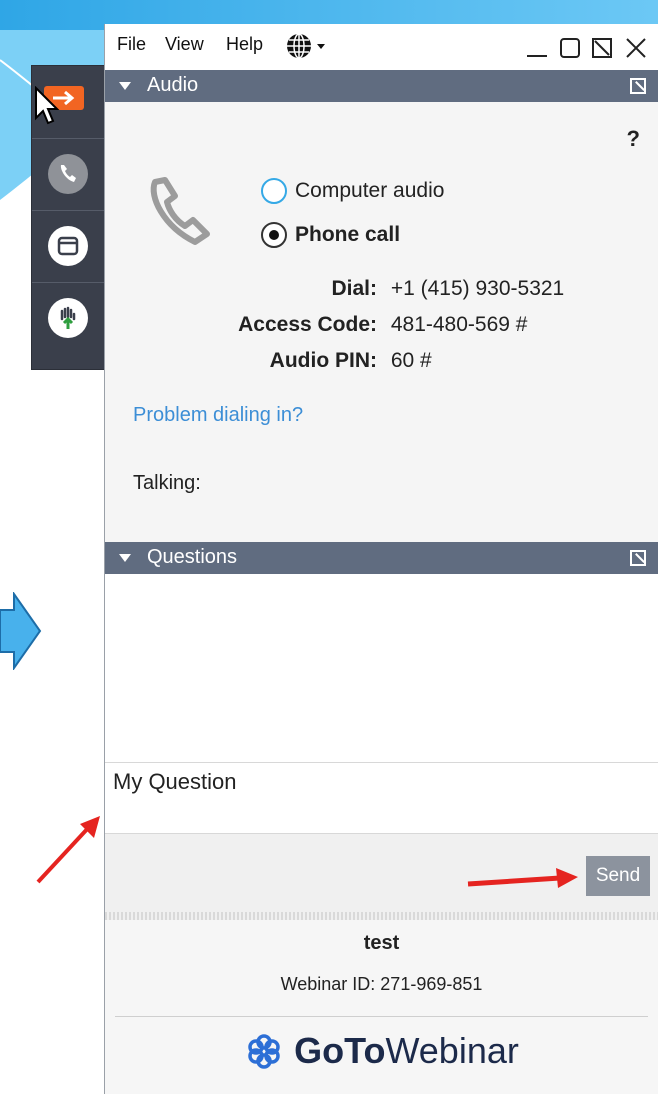 The image size is (658, 1094). Describe the element at coordinates (192, 557) in the screenshot. I see `questions-header-title: Questions` at that location.